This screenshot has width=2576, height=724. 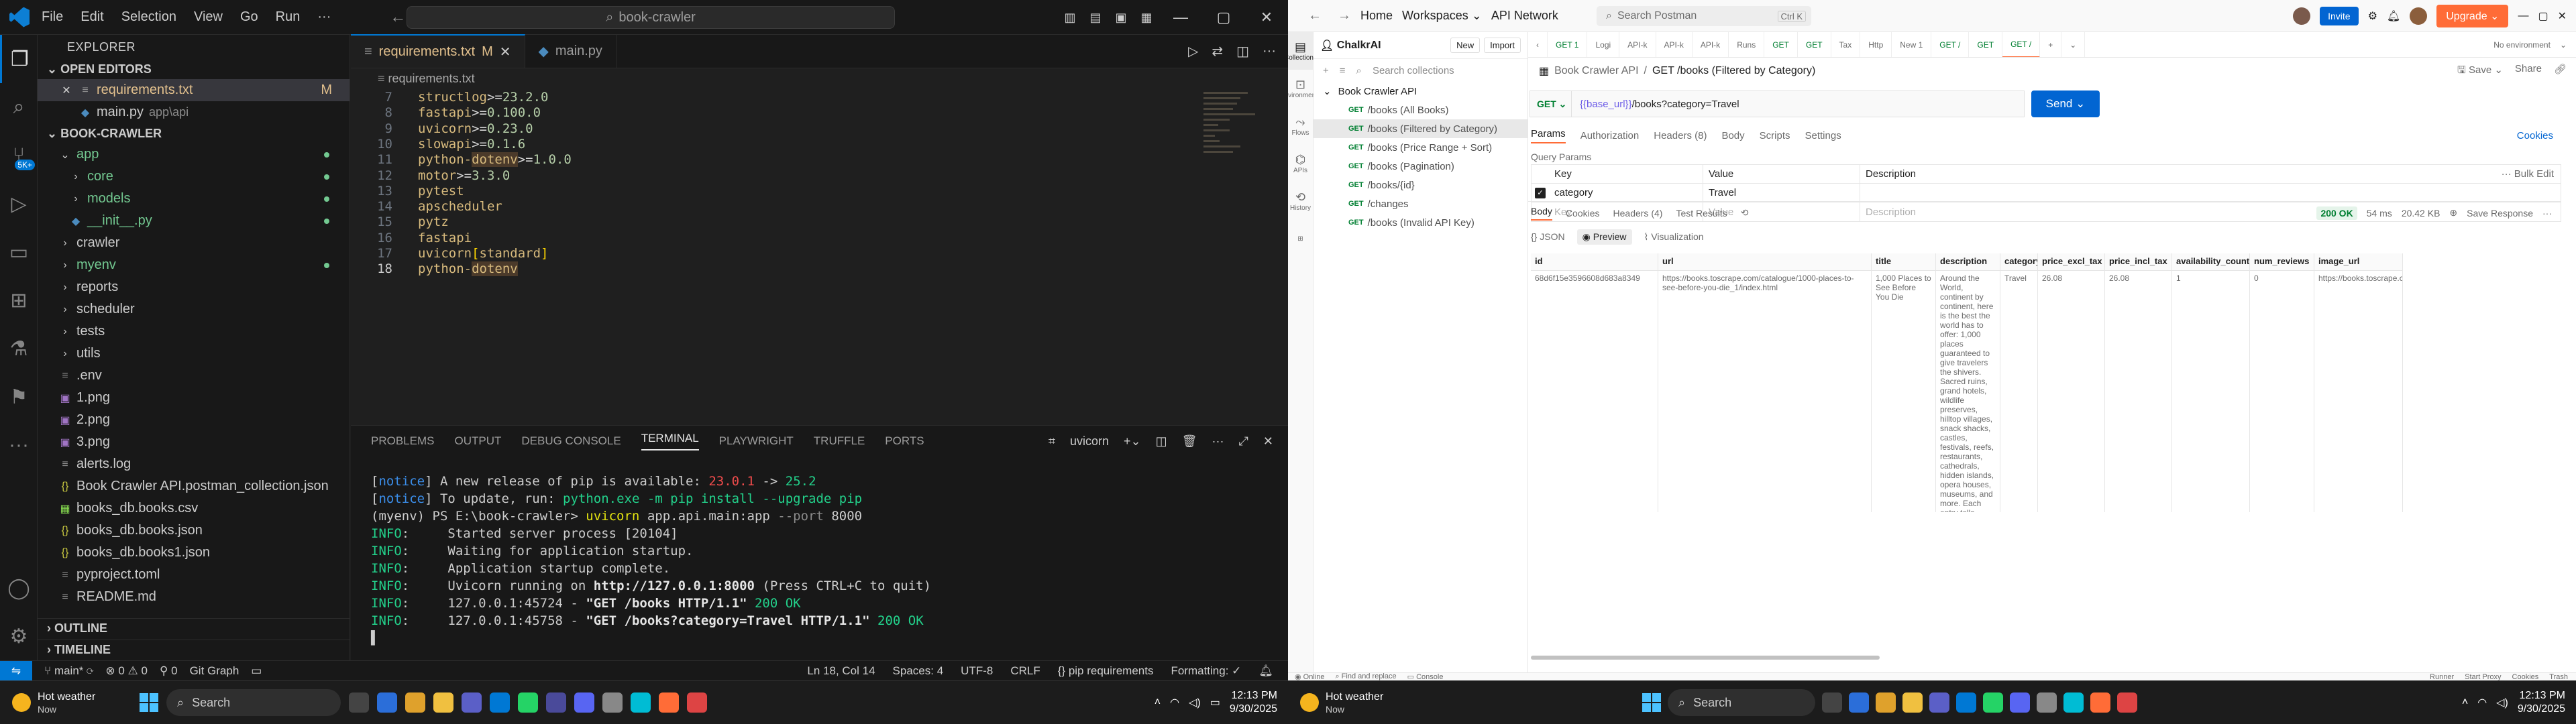 What do you see at coordinates (194, 90) in the screenshot?
I see `open-editor-requirements: ✕ ≡ requirements.txt M` at bounding box center [194, 90].